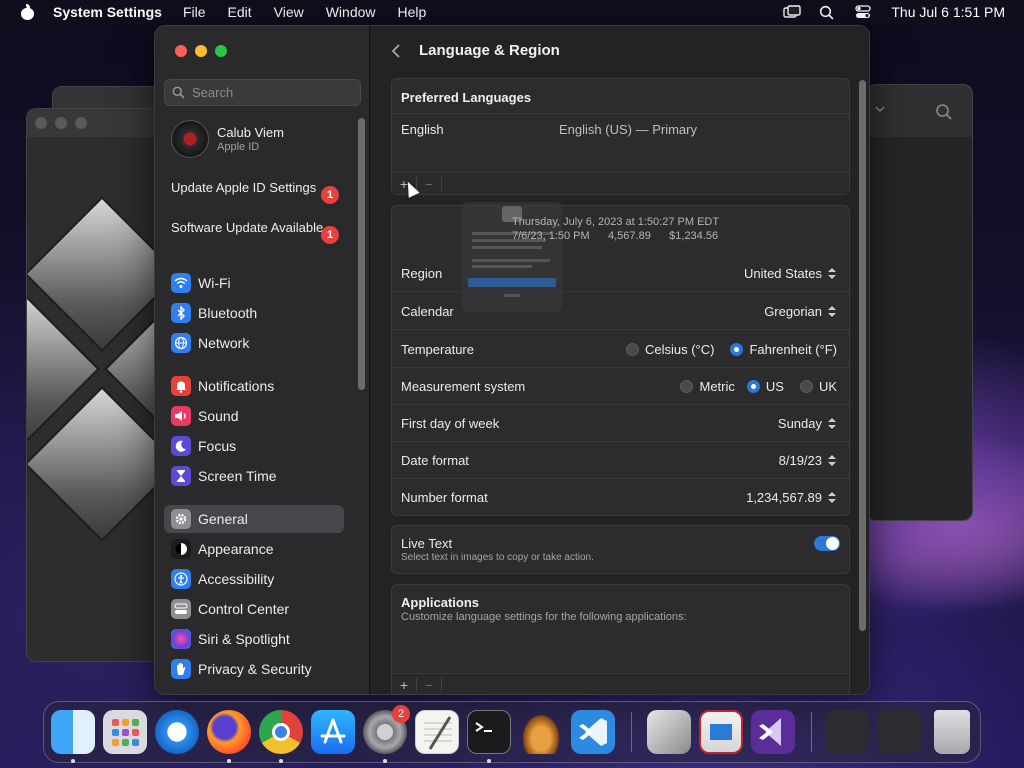  I want to click on app-store-icon, so click(333, 732).